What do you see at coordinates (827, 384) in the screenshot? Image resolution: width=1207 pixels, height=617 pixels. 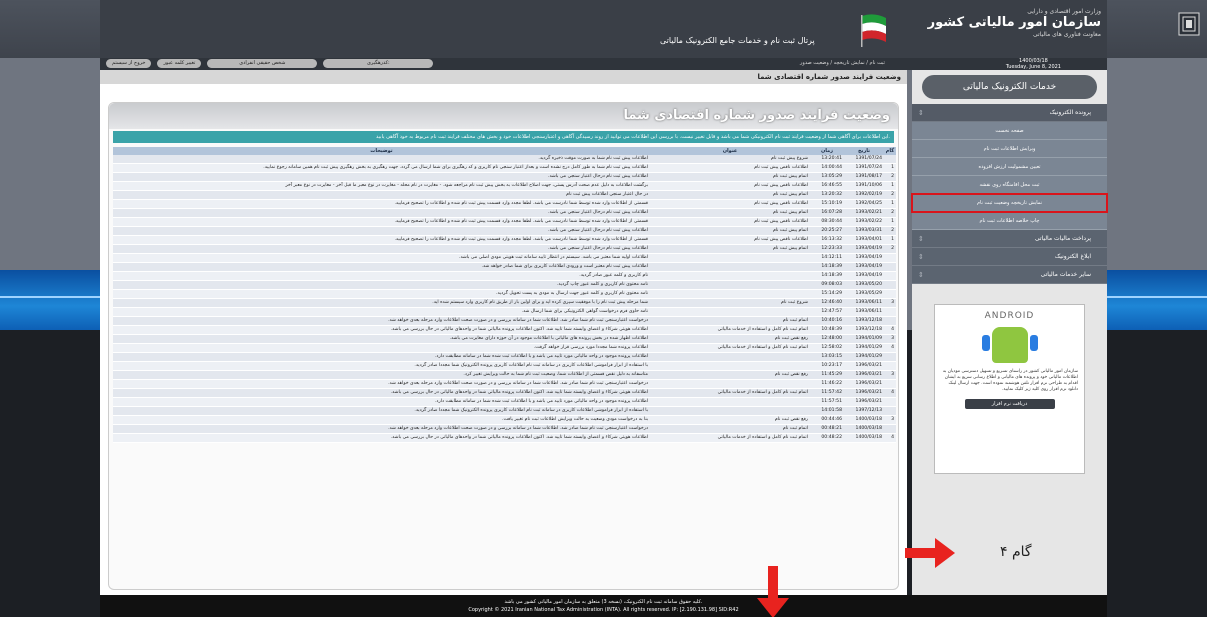 I see `cell-time: 11:46:22` at bounding box center [827, 384].